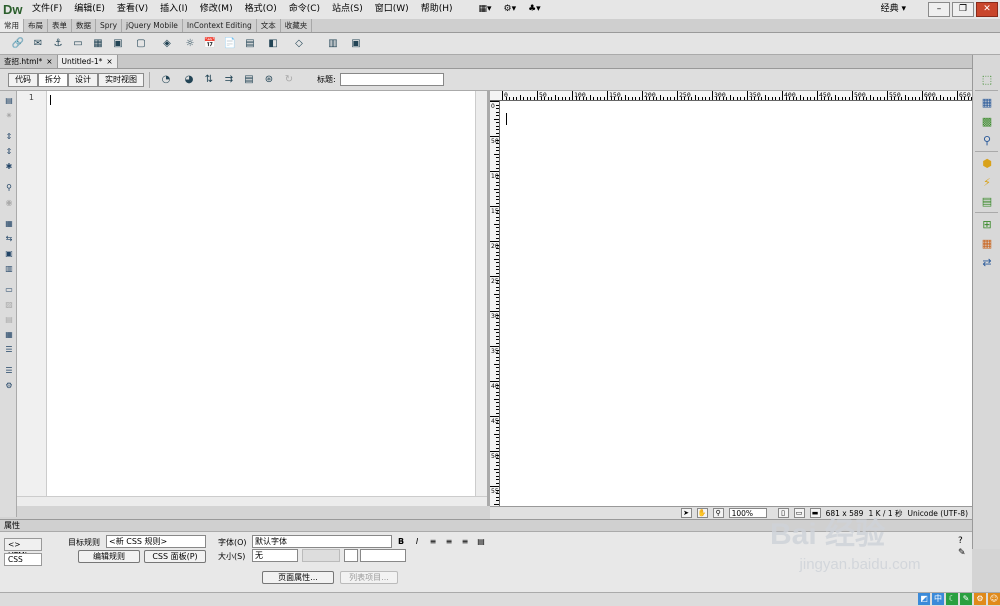 Image resolution: width=1000 pixels, height=606 pixels. What do you see at coordinates (960, 541) in the screenshot?
I see `help-icon: ?` at bounding box center [960, 541].